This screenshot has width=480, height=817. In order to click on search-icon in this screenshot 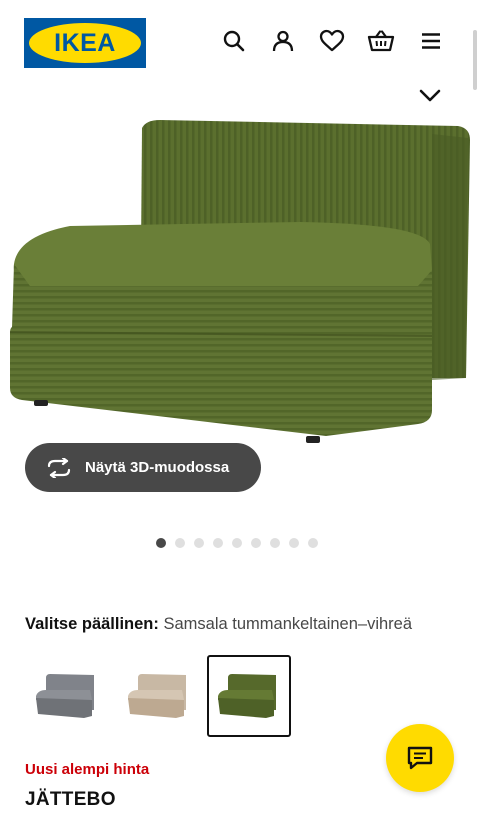, I will do `click(234, 41)`.